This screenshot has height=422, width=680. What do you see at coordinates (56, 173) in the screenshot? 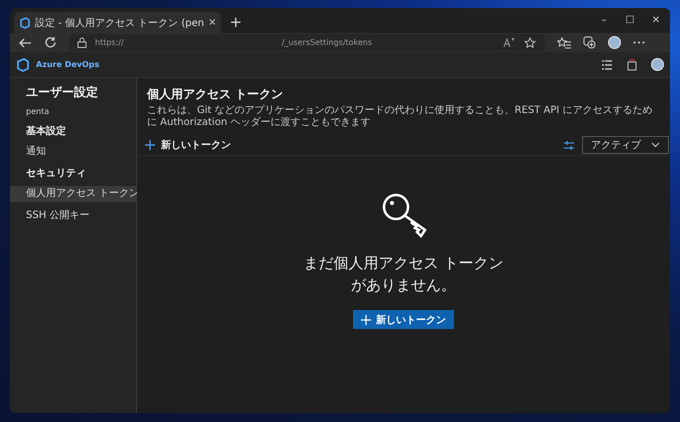
I see `section-heading: セキュリティ` at bounding box center [56, 173].